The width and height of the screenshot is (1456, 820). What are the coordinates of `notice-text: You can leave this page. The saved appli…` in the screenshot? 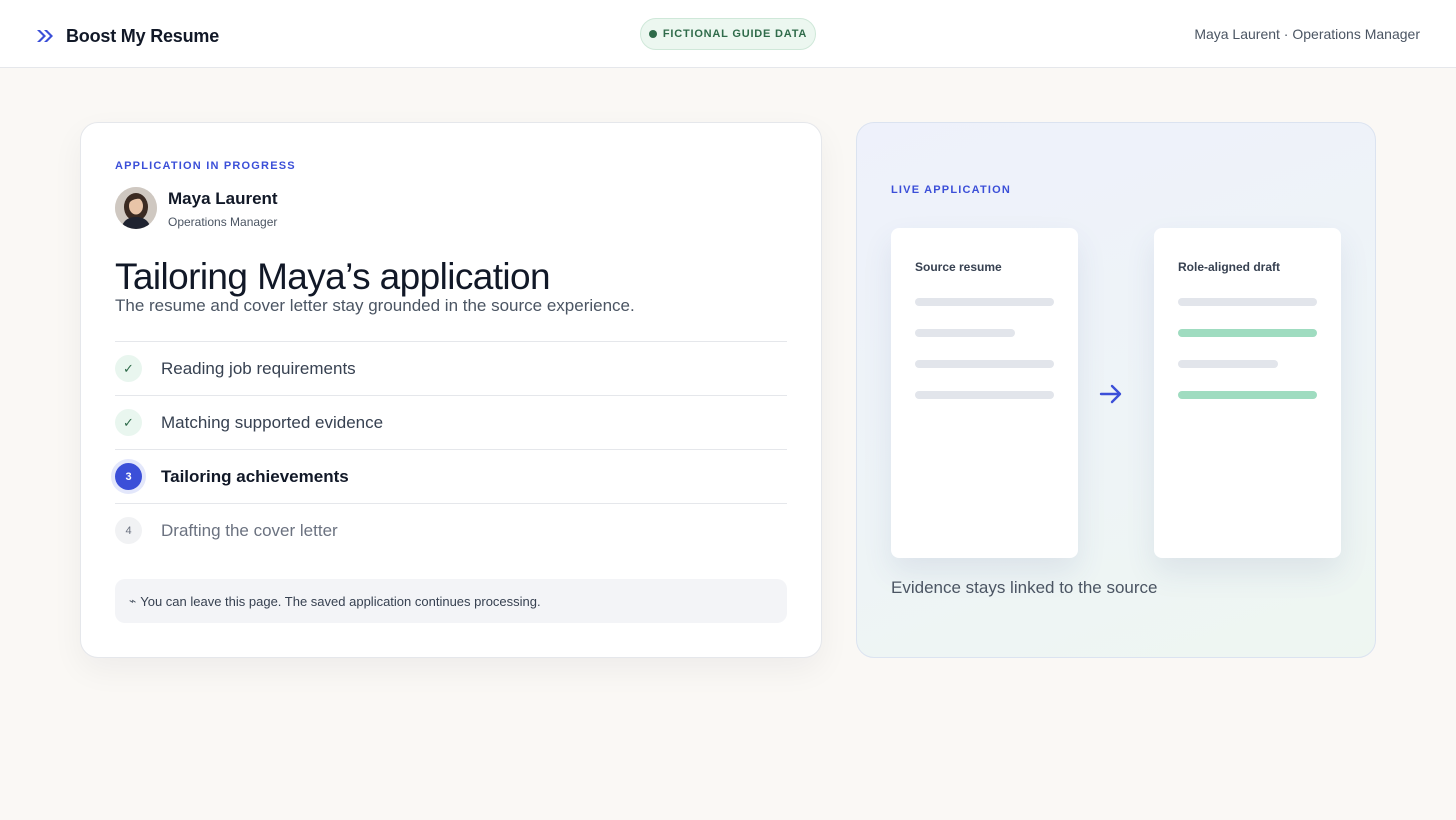 It's located at (340, 601).